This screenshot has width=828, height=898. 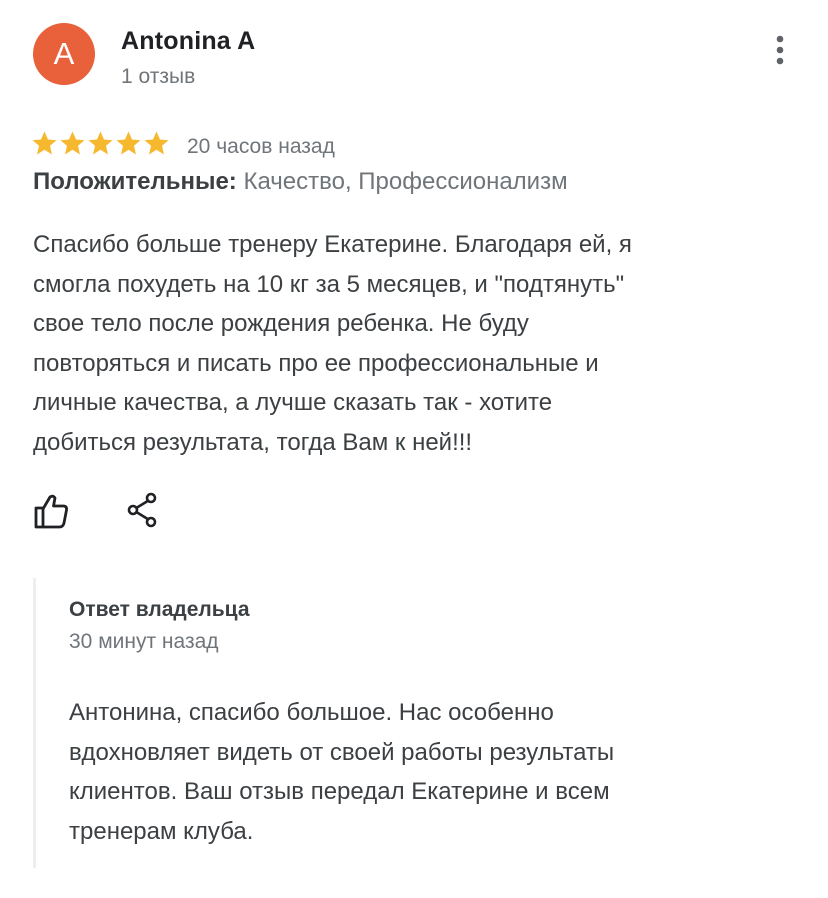 I want to click on positives-line: Положительные: Качество, Профессионализм, so click(x=300, y=182).